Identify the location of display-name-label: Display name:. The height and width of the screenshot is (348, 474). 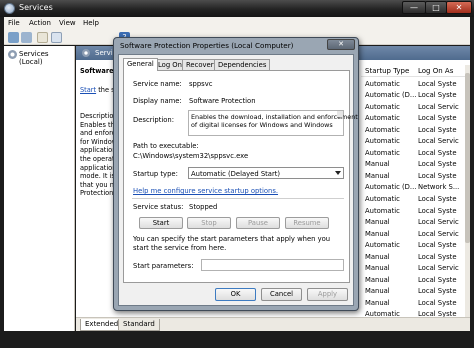
(157, 101).